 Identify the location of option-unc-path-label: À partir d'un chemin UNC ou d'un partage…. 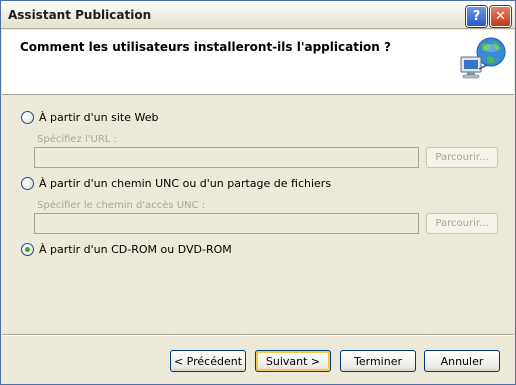
(185, 183).